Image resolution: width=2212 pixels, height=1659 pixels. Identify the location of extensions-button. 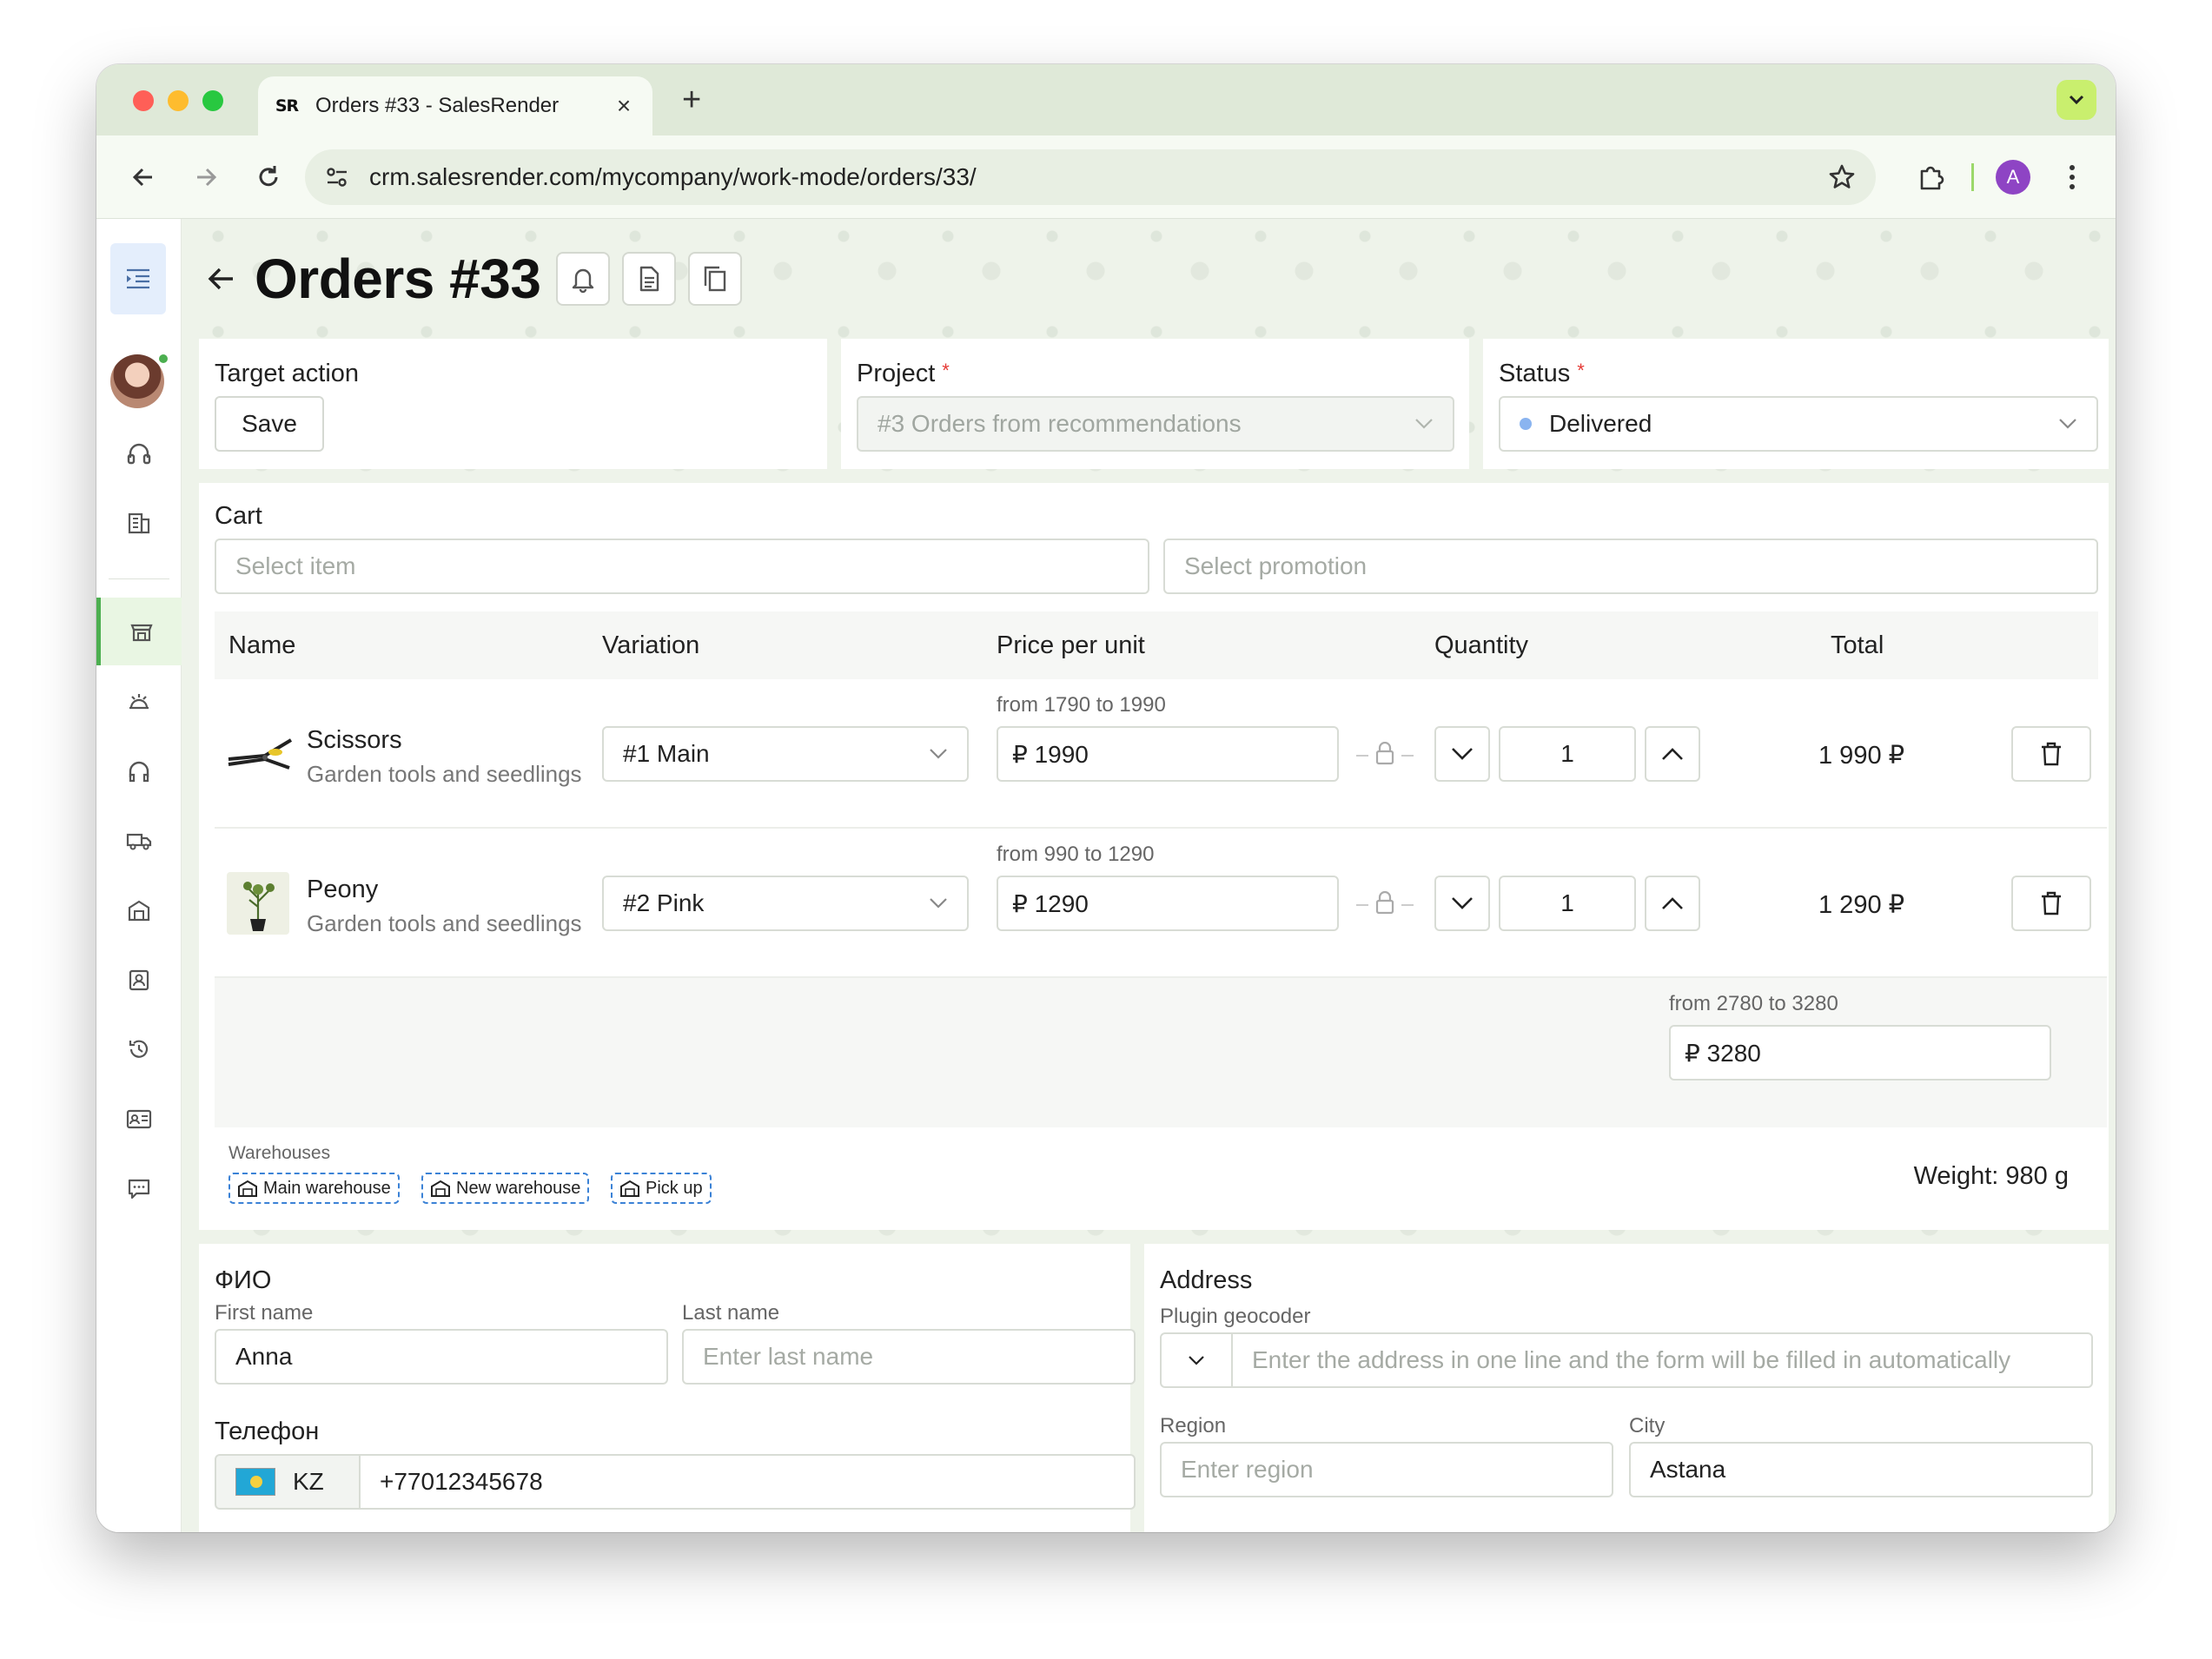
(1932, 177).